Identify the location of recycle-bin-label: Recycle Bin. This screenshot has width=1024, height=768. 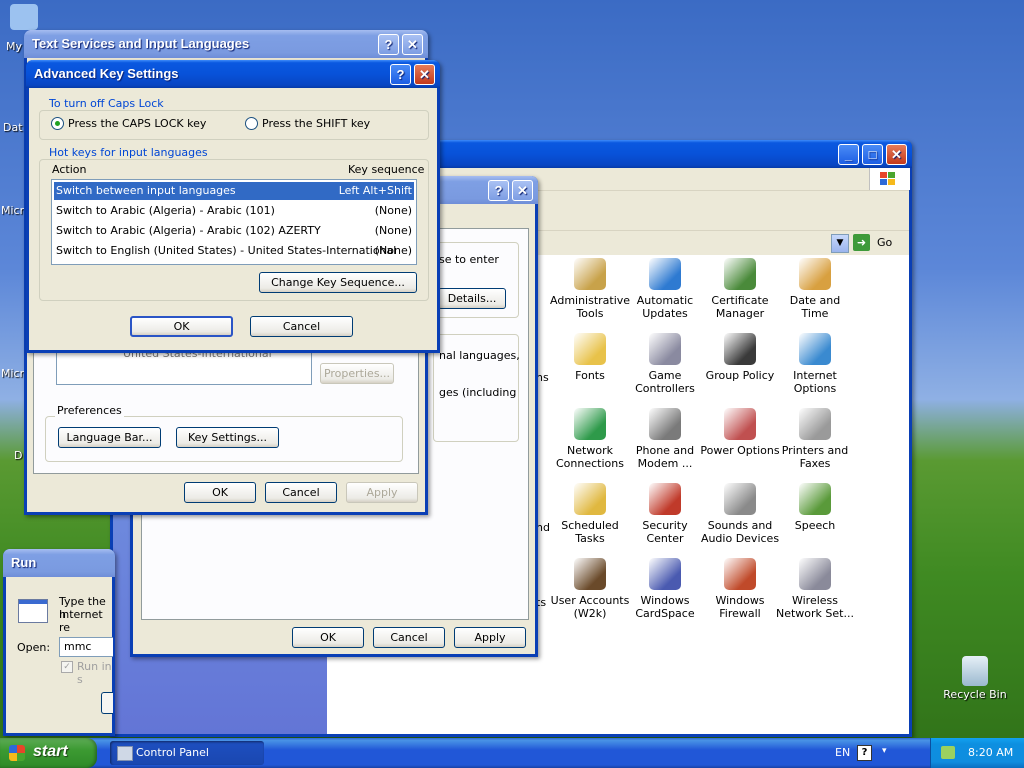
(975, 694).